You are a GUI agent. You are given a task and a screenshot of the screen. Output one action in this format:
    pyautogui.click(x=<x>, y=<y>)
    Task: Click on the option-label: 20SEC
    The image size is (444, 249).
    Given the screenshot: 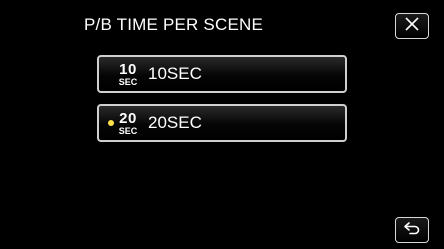 What is the action you would take?
    pyautogui.click(x=175, y=122)
    